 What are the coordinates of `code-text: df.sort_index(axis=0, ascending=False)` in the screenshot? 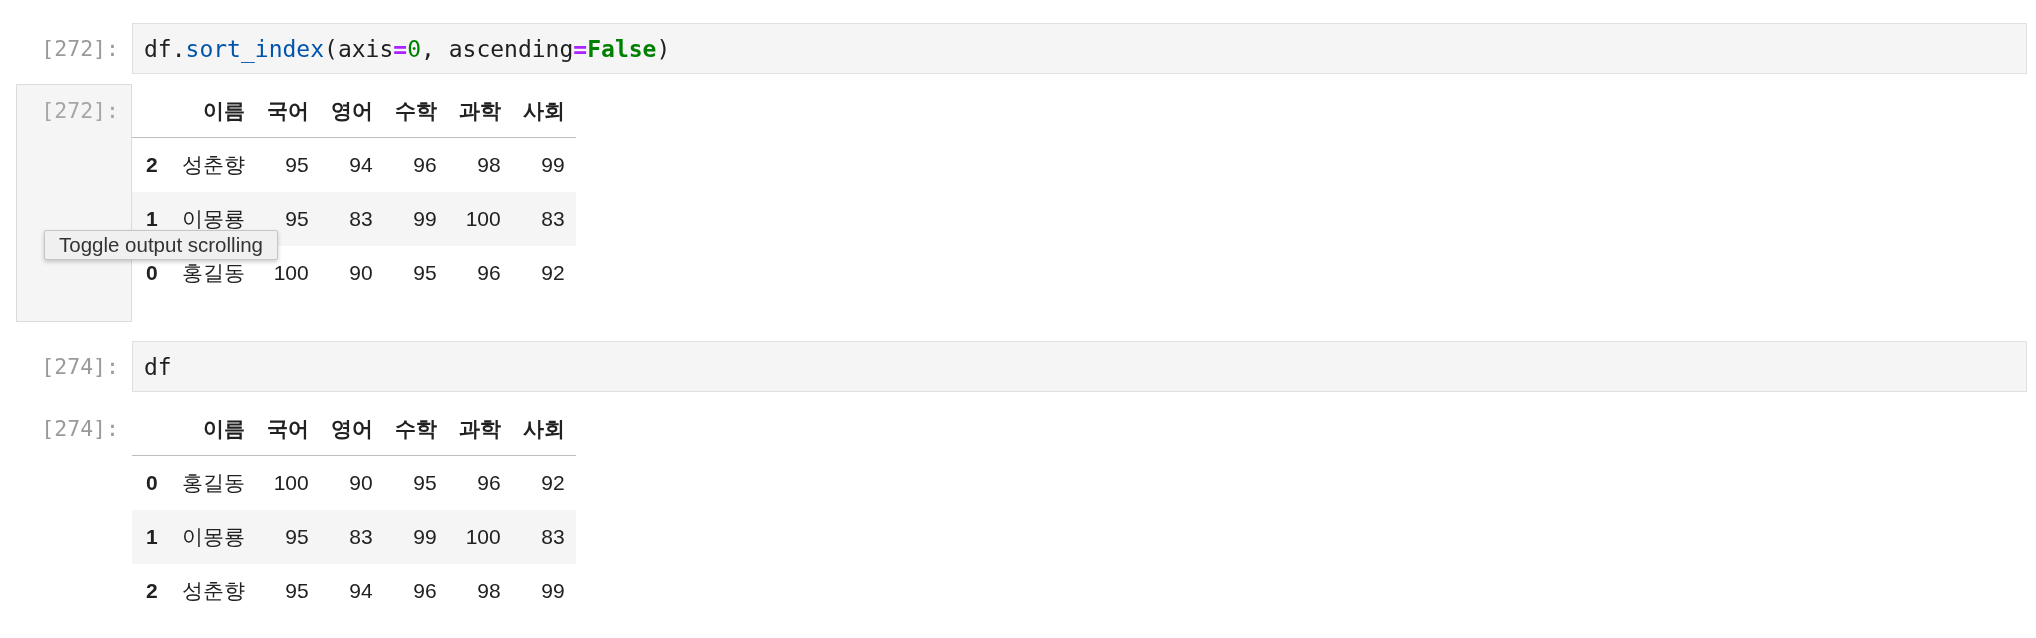 It's located at (407, 48).